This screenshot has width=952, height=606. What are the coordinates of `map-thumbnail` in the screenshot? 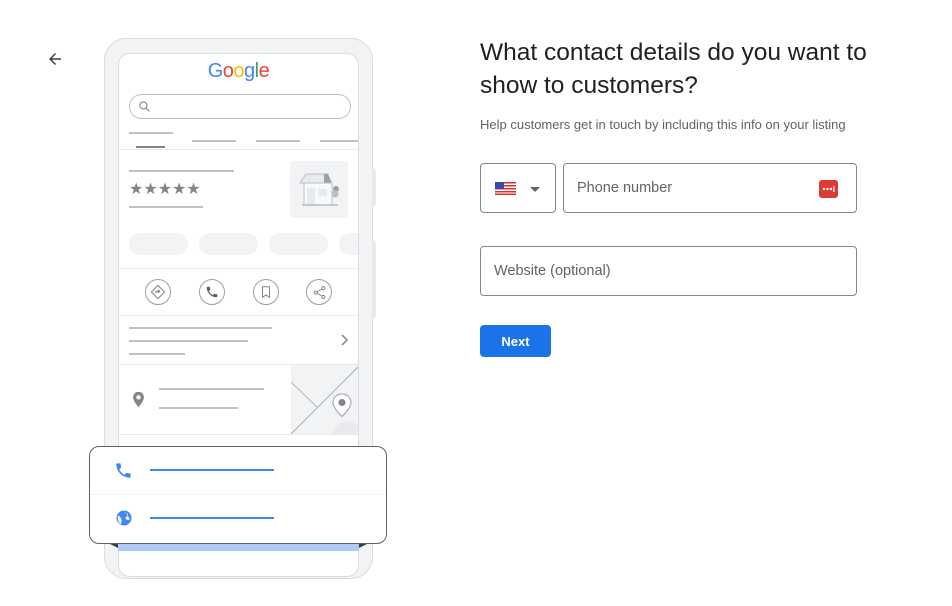 It's located at (324, 399).